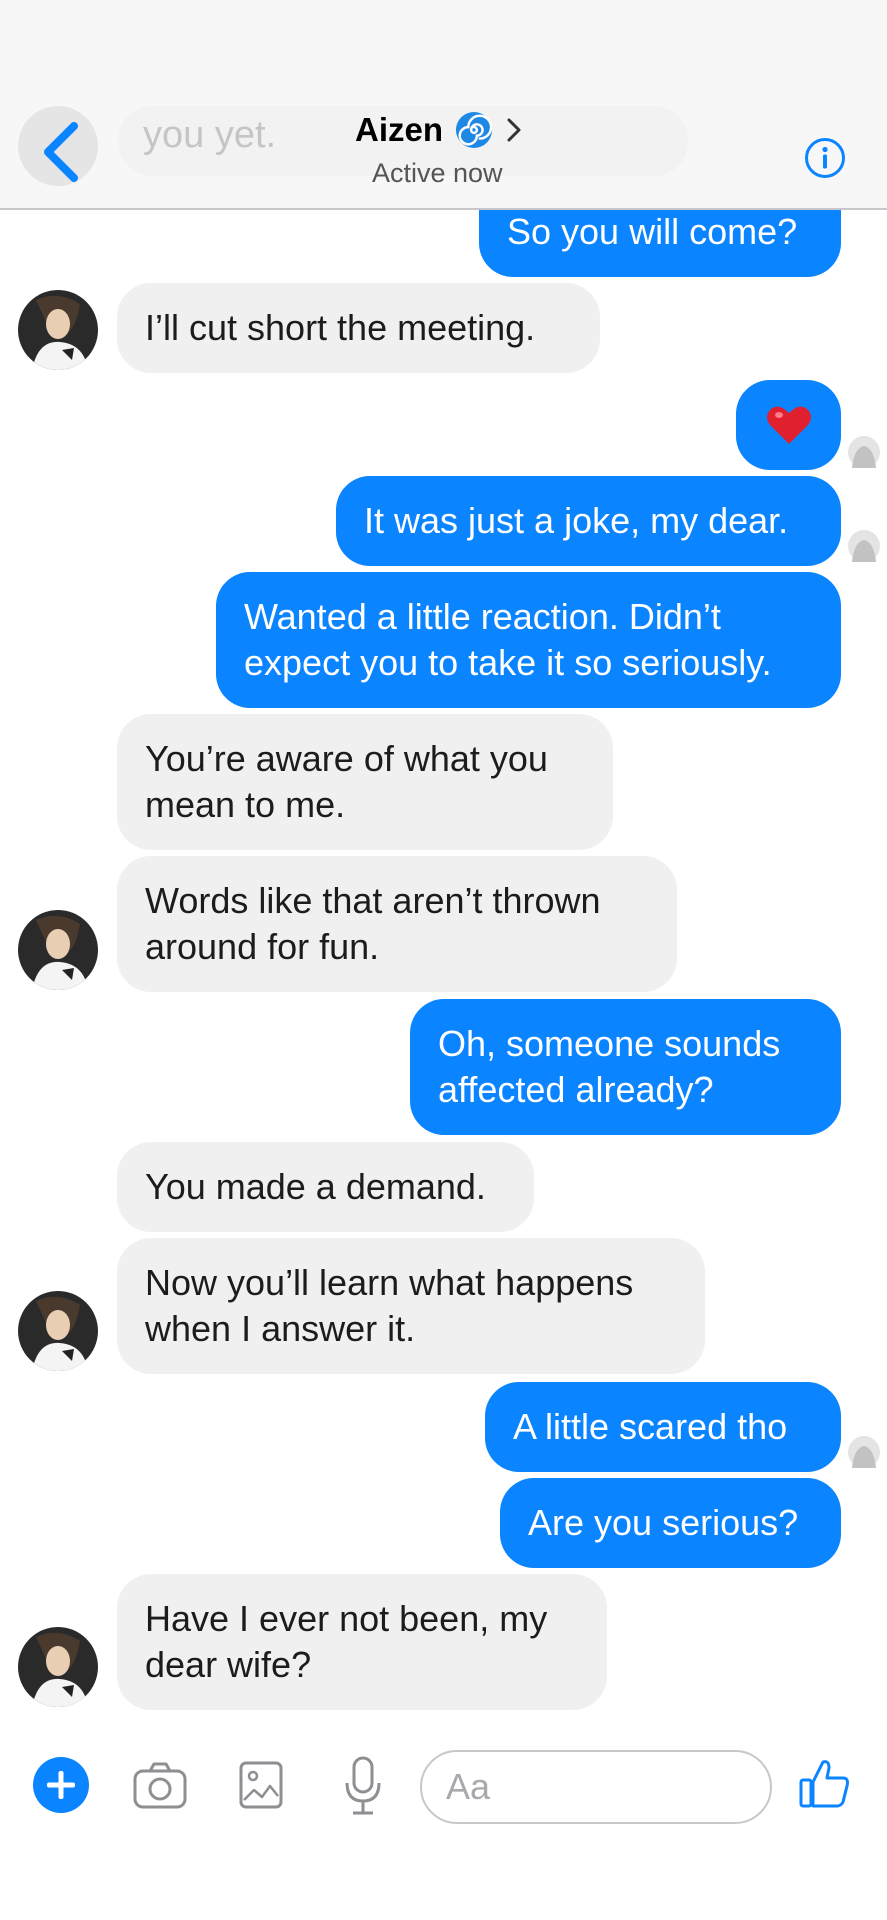 The image size is (887, 1920). I want to click on message-bubble-incoming: Have I ever not been, my dear wife?, so click(362, 1642).